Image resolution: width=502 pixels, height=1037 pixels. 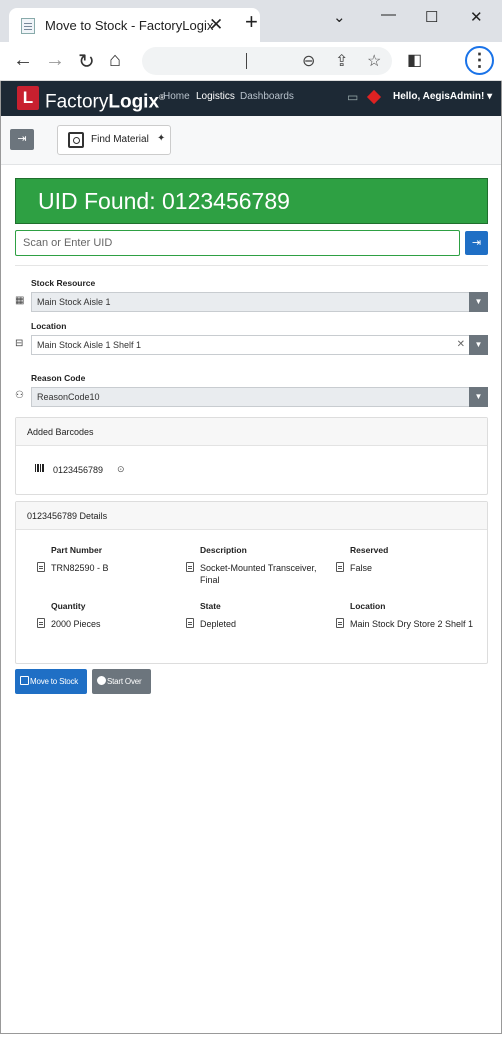 What do you see at coordinates (89, 345) in the screenshot?
I see `location-value: Main Stock Aisle 1 Shelf 1` at bounding box center [89, 345].